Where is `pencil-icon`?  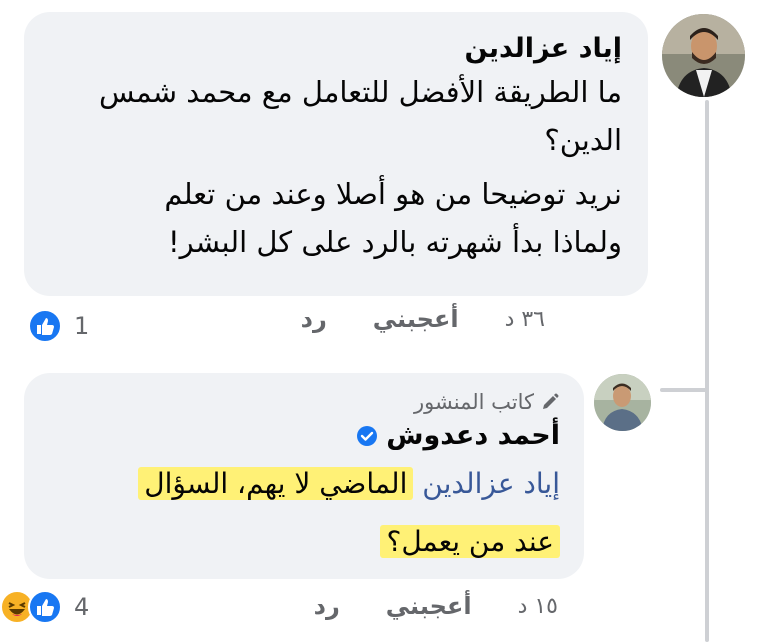
pencil-icon is located at coordinates (551, 401).